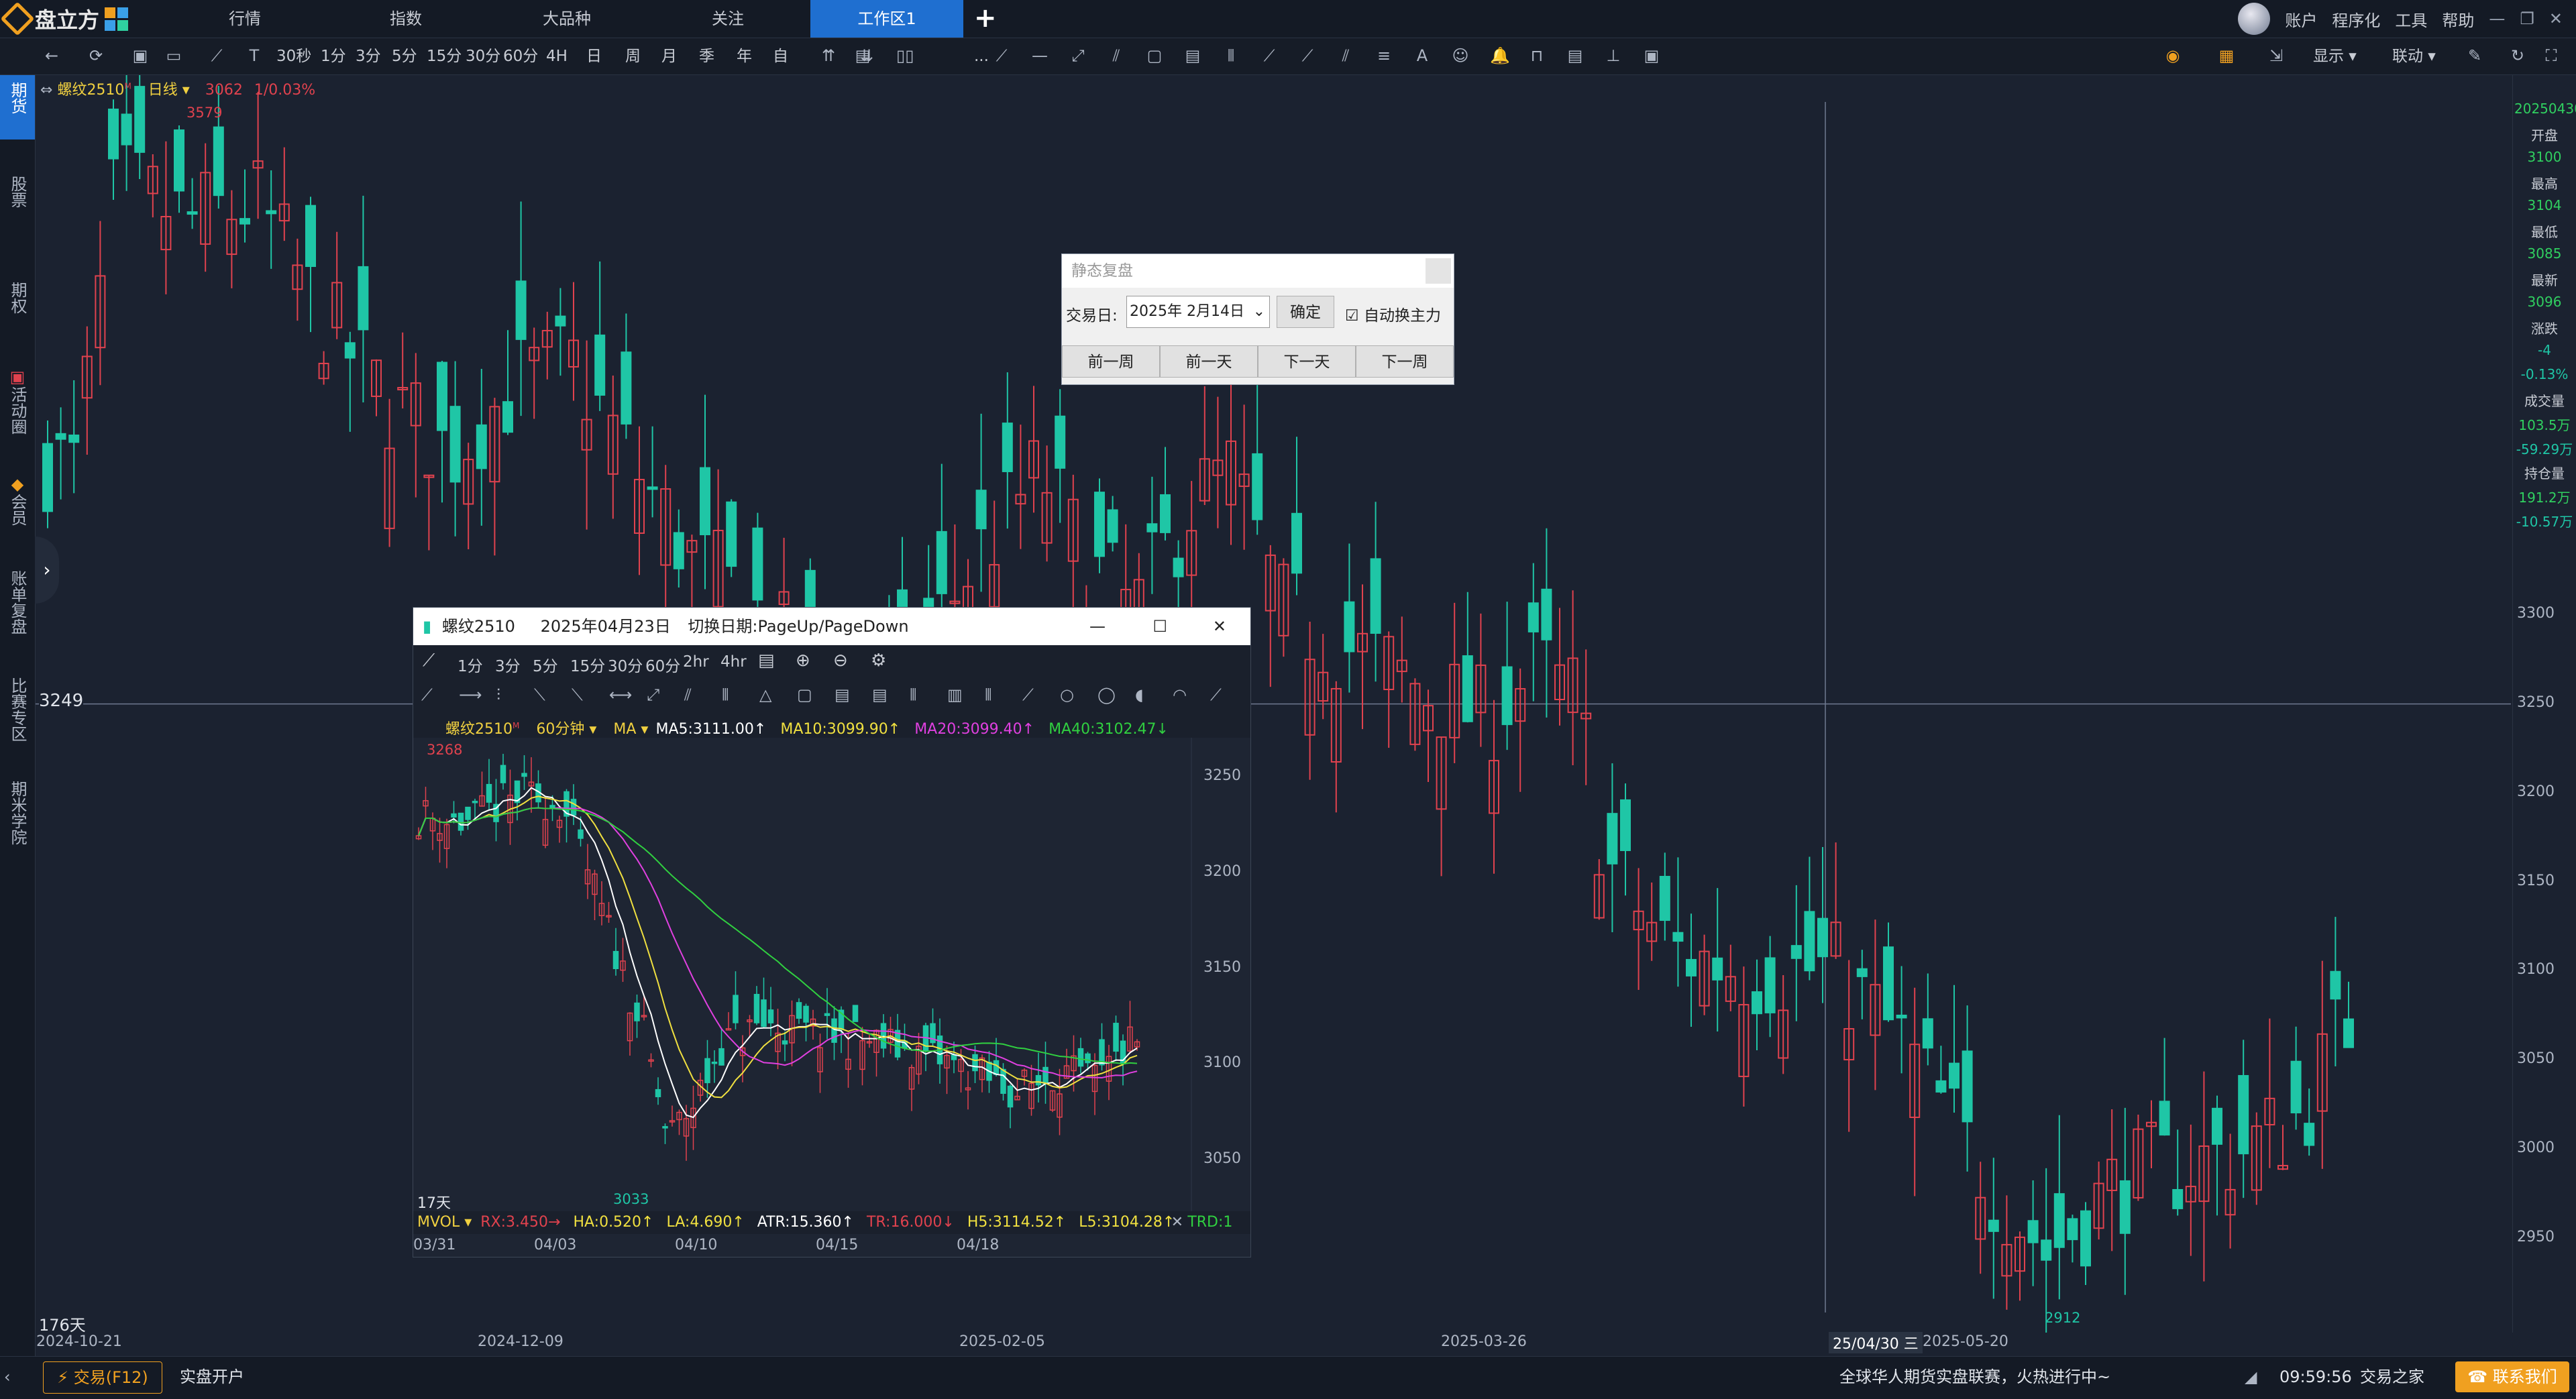 This screenshot has width=2576, height=1399. I want to click on tab-major: 大品种, so click(566, 19).